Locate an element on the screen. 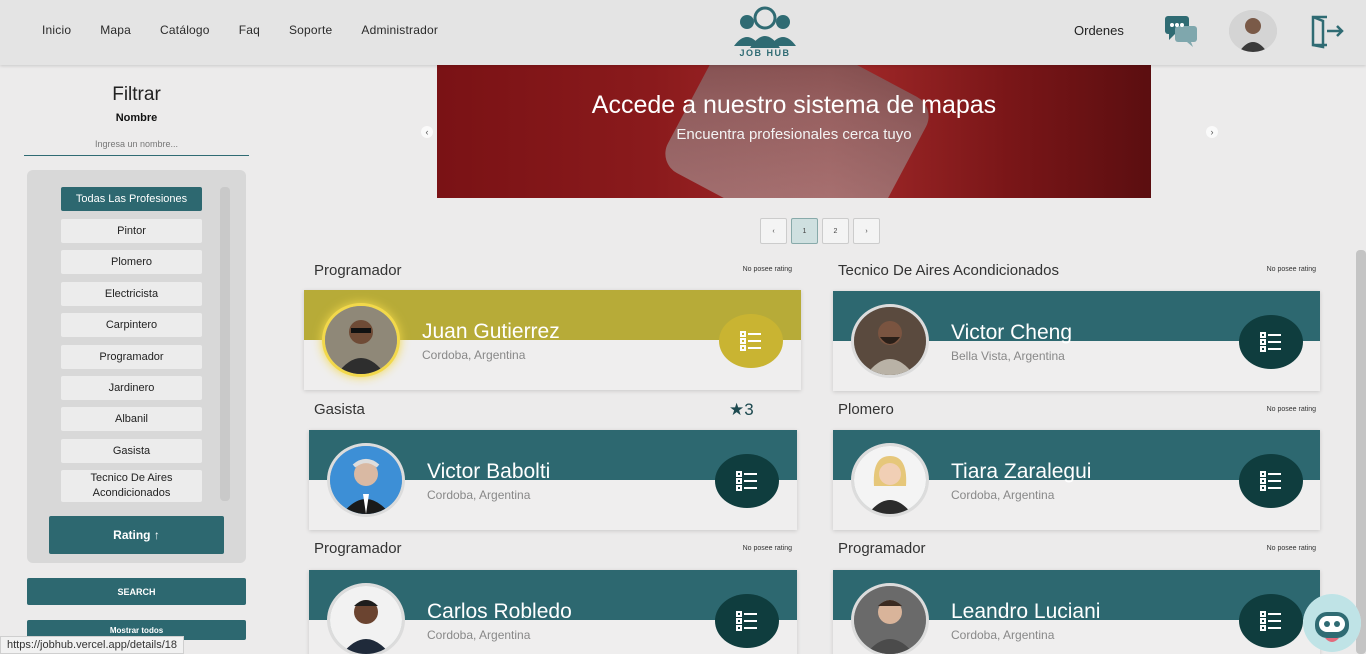 The height and width of the screenshot is (654, 1366). card-profession: Tecnico De Aires Acondicionados is located at coordinates (948, 270).